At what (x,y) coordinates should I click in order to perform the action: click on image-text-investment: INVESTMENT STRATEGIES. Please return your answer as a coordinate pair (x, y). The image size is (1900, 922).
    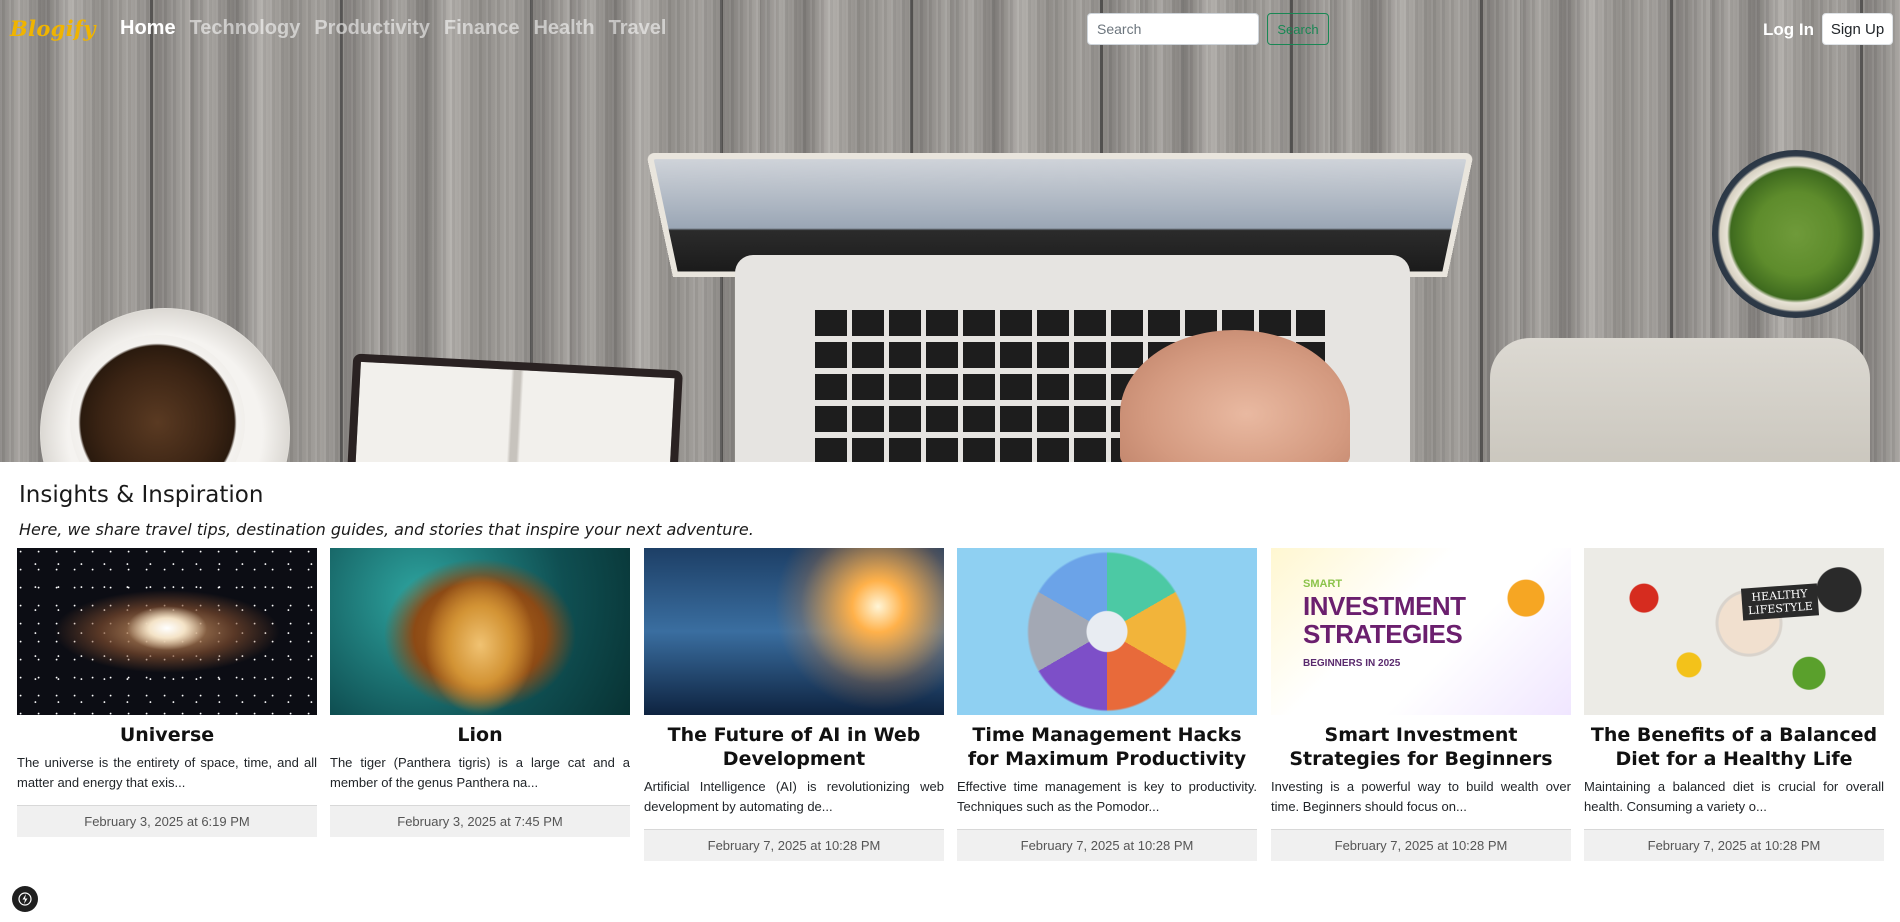
    Looking at the image, I should click on (1384, 620).